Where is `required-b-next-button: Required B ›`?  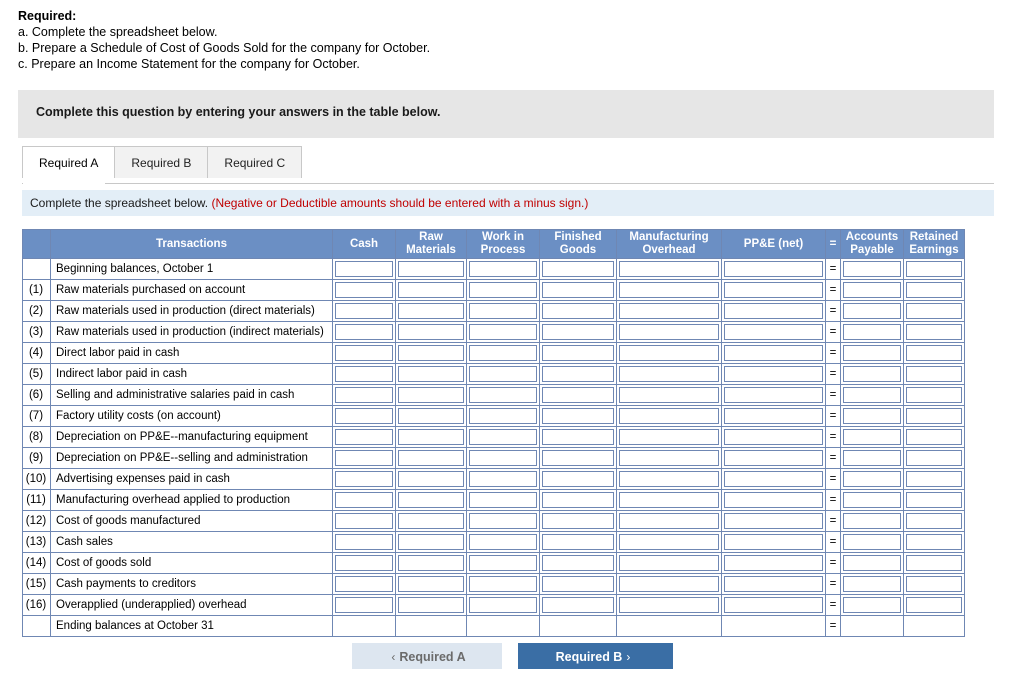
required-b-next-button: Required B › is located at coordinates (595, 656).